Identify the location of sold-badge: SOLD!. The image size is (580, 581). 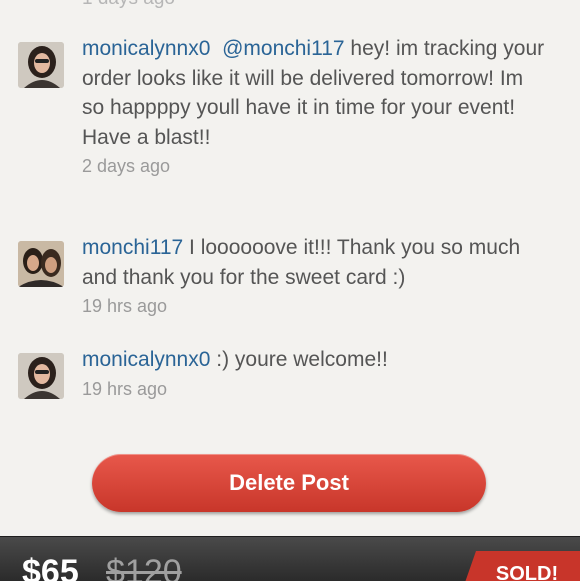
(521, 566).